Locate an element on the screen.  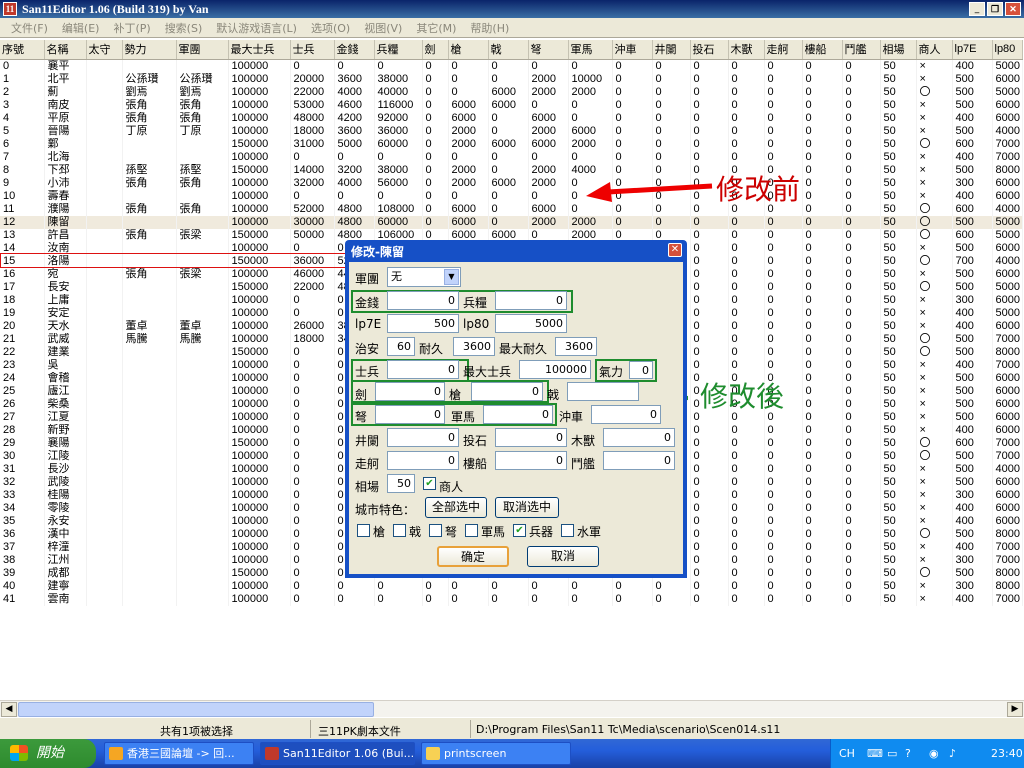
display-icon: ▭ is located at coordinates (892, 753).